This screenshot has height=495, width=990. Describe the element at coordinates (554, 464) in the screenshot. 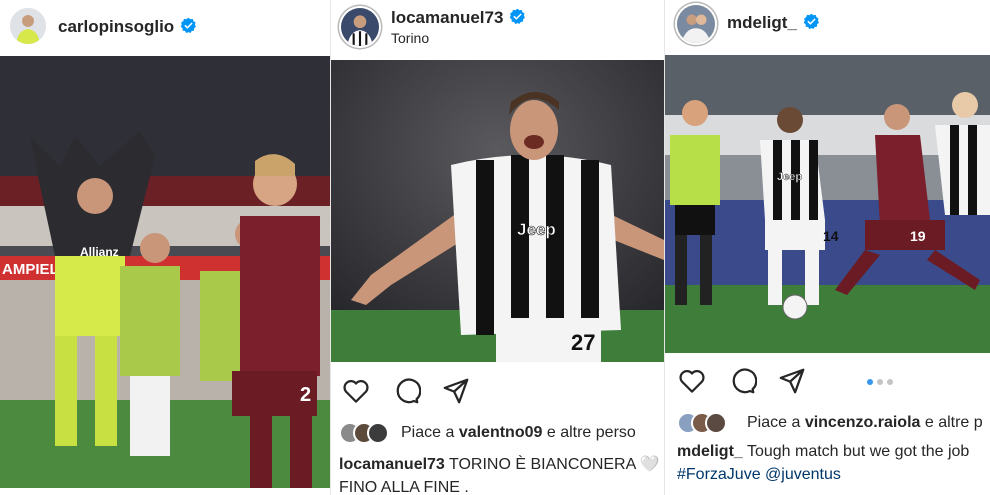

I see `caption-text: TORINO È BIANCONERA 🤍` at that location.